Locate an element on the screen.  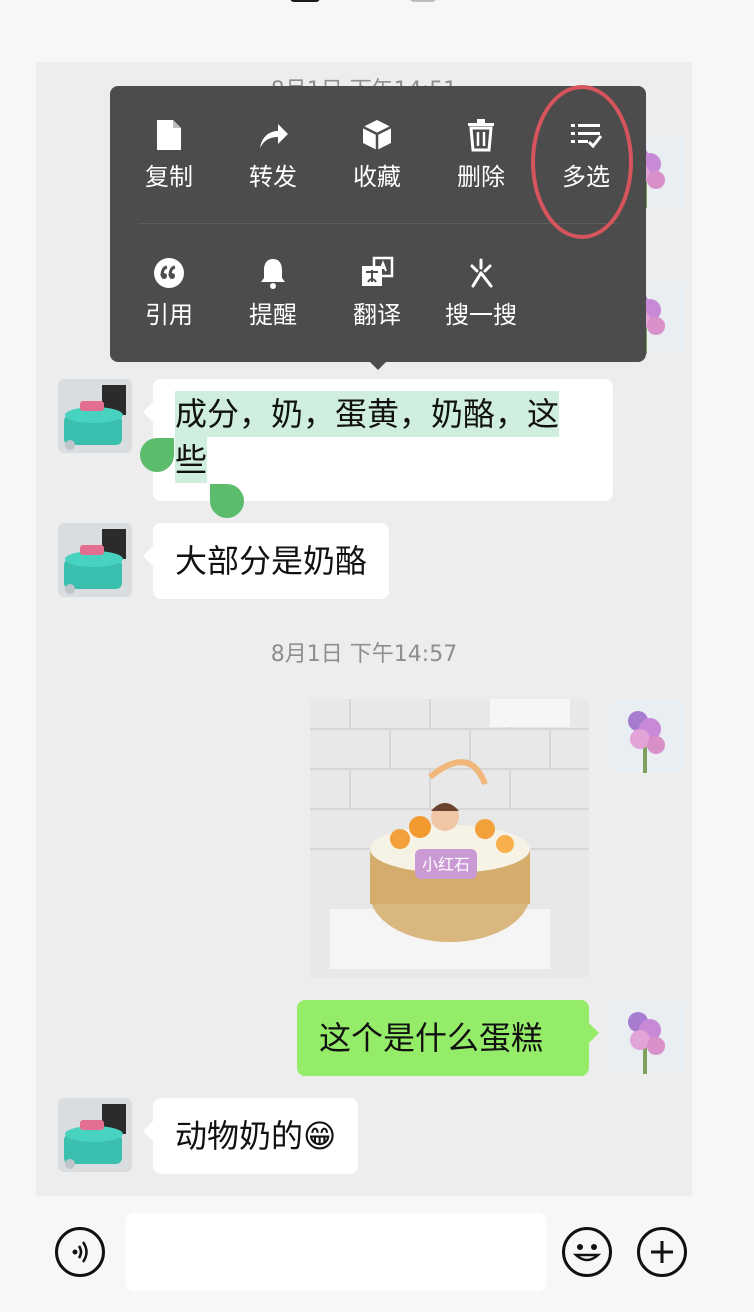
message-input is located at coordinates (336, 1252).